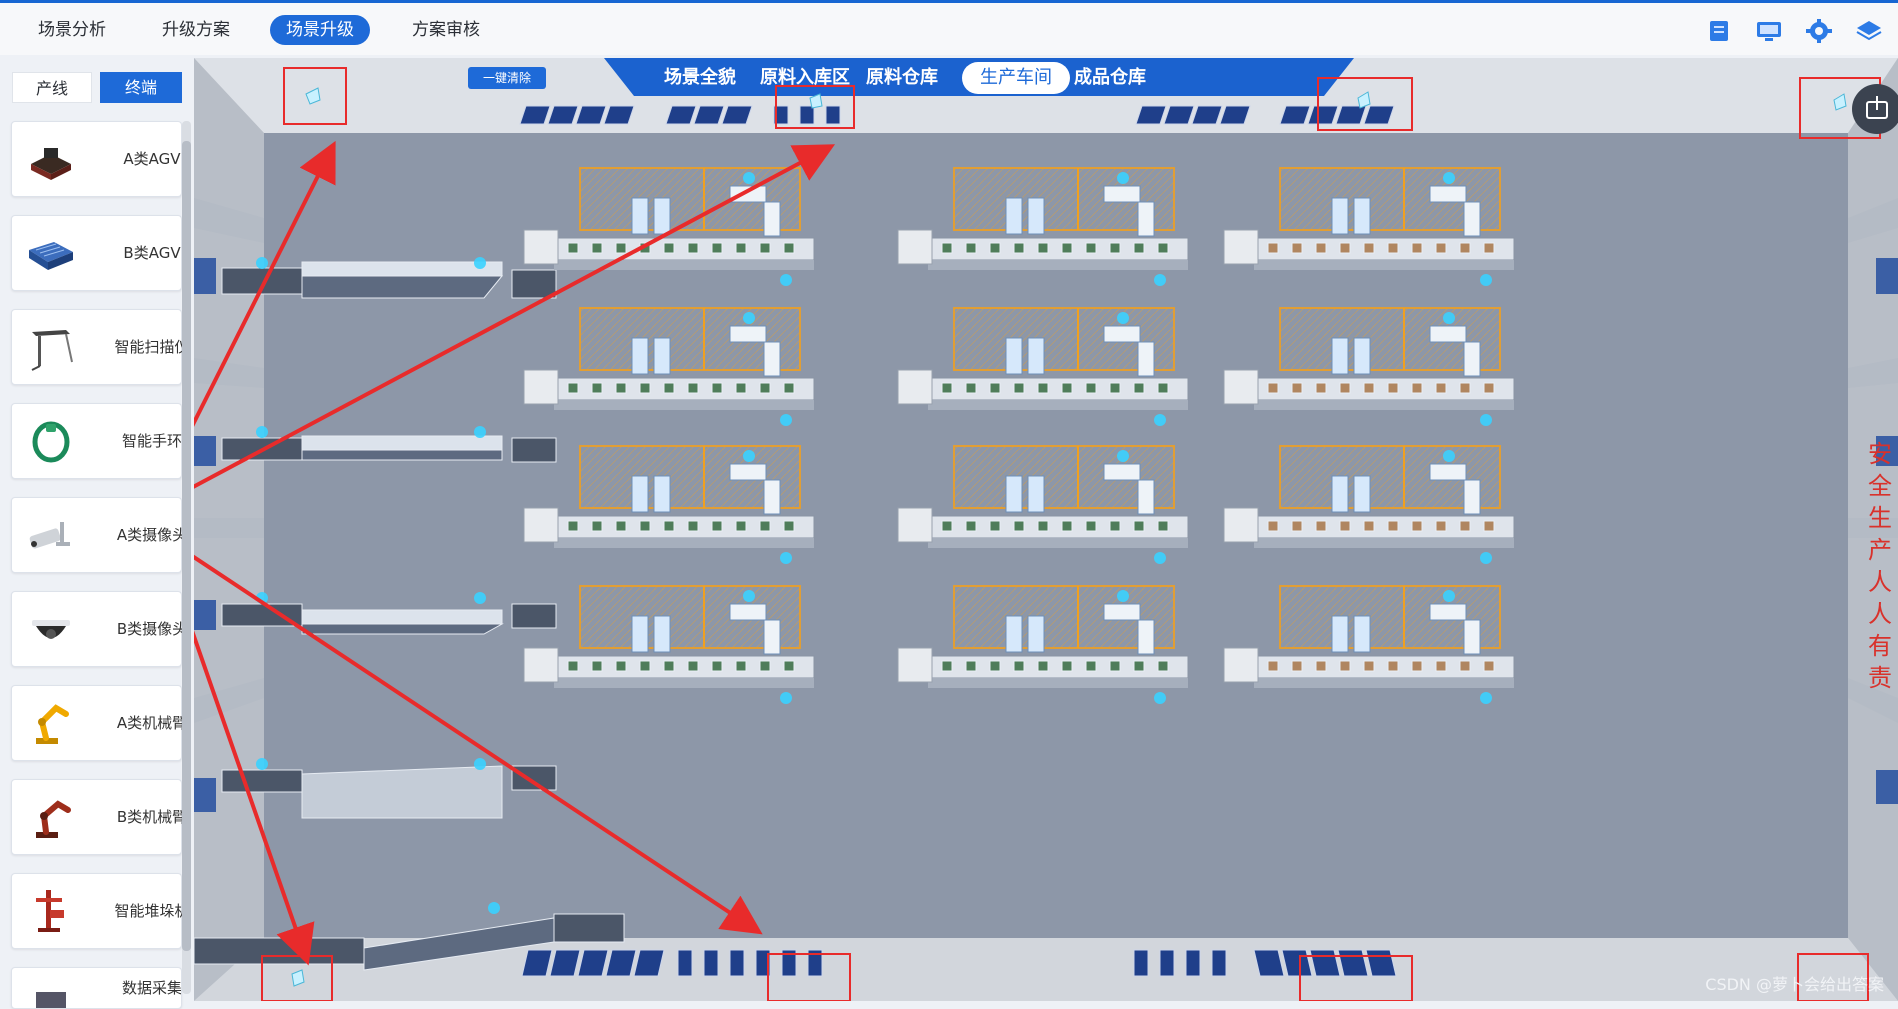 The height and width of the screenshot is (1009, 1898). Describe the element at coordinates (96, 441) in the screenshot. I see `device-card-wristband: 智能手环` at that location.